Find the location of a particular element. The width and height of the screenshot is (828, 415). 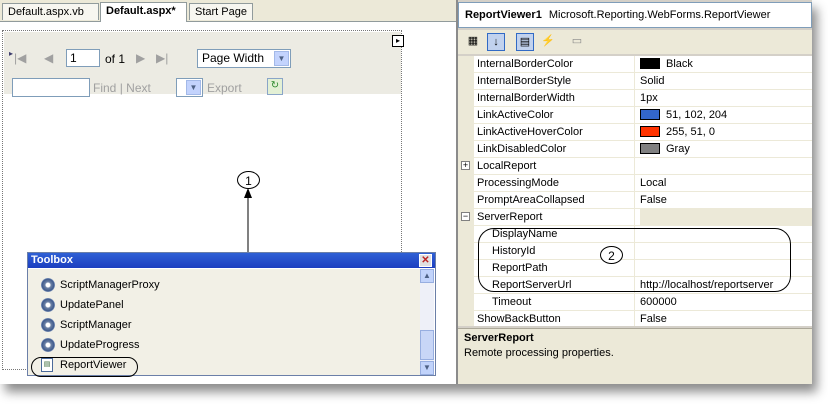

toolbox-item-updatepanel: UpdatePanel is located at coordinates (222, 305).